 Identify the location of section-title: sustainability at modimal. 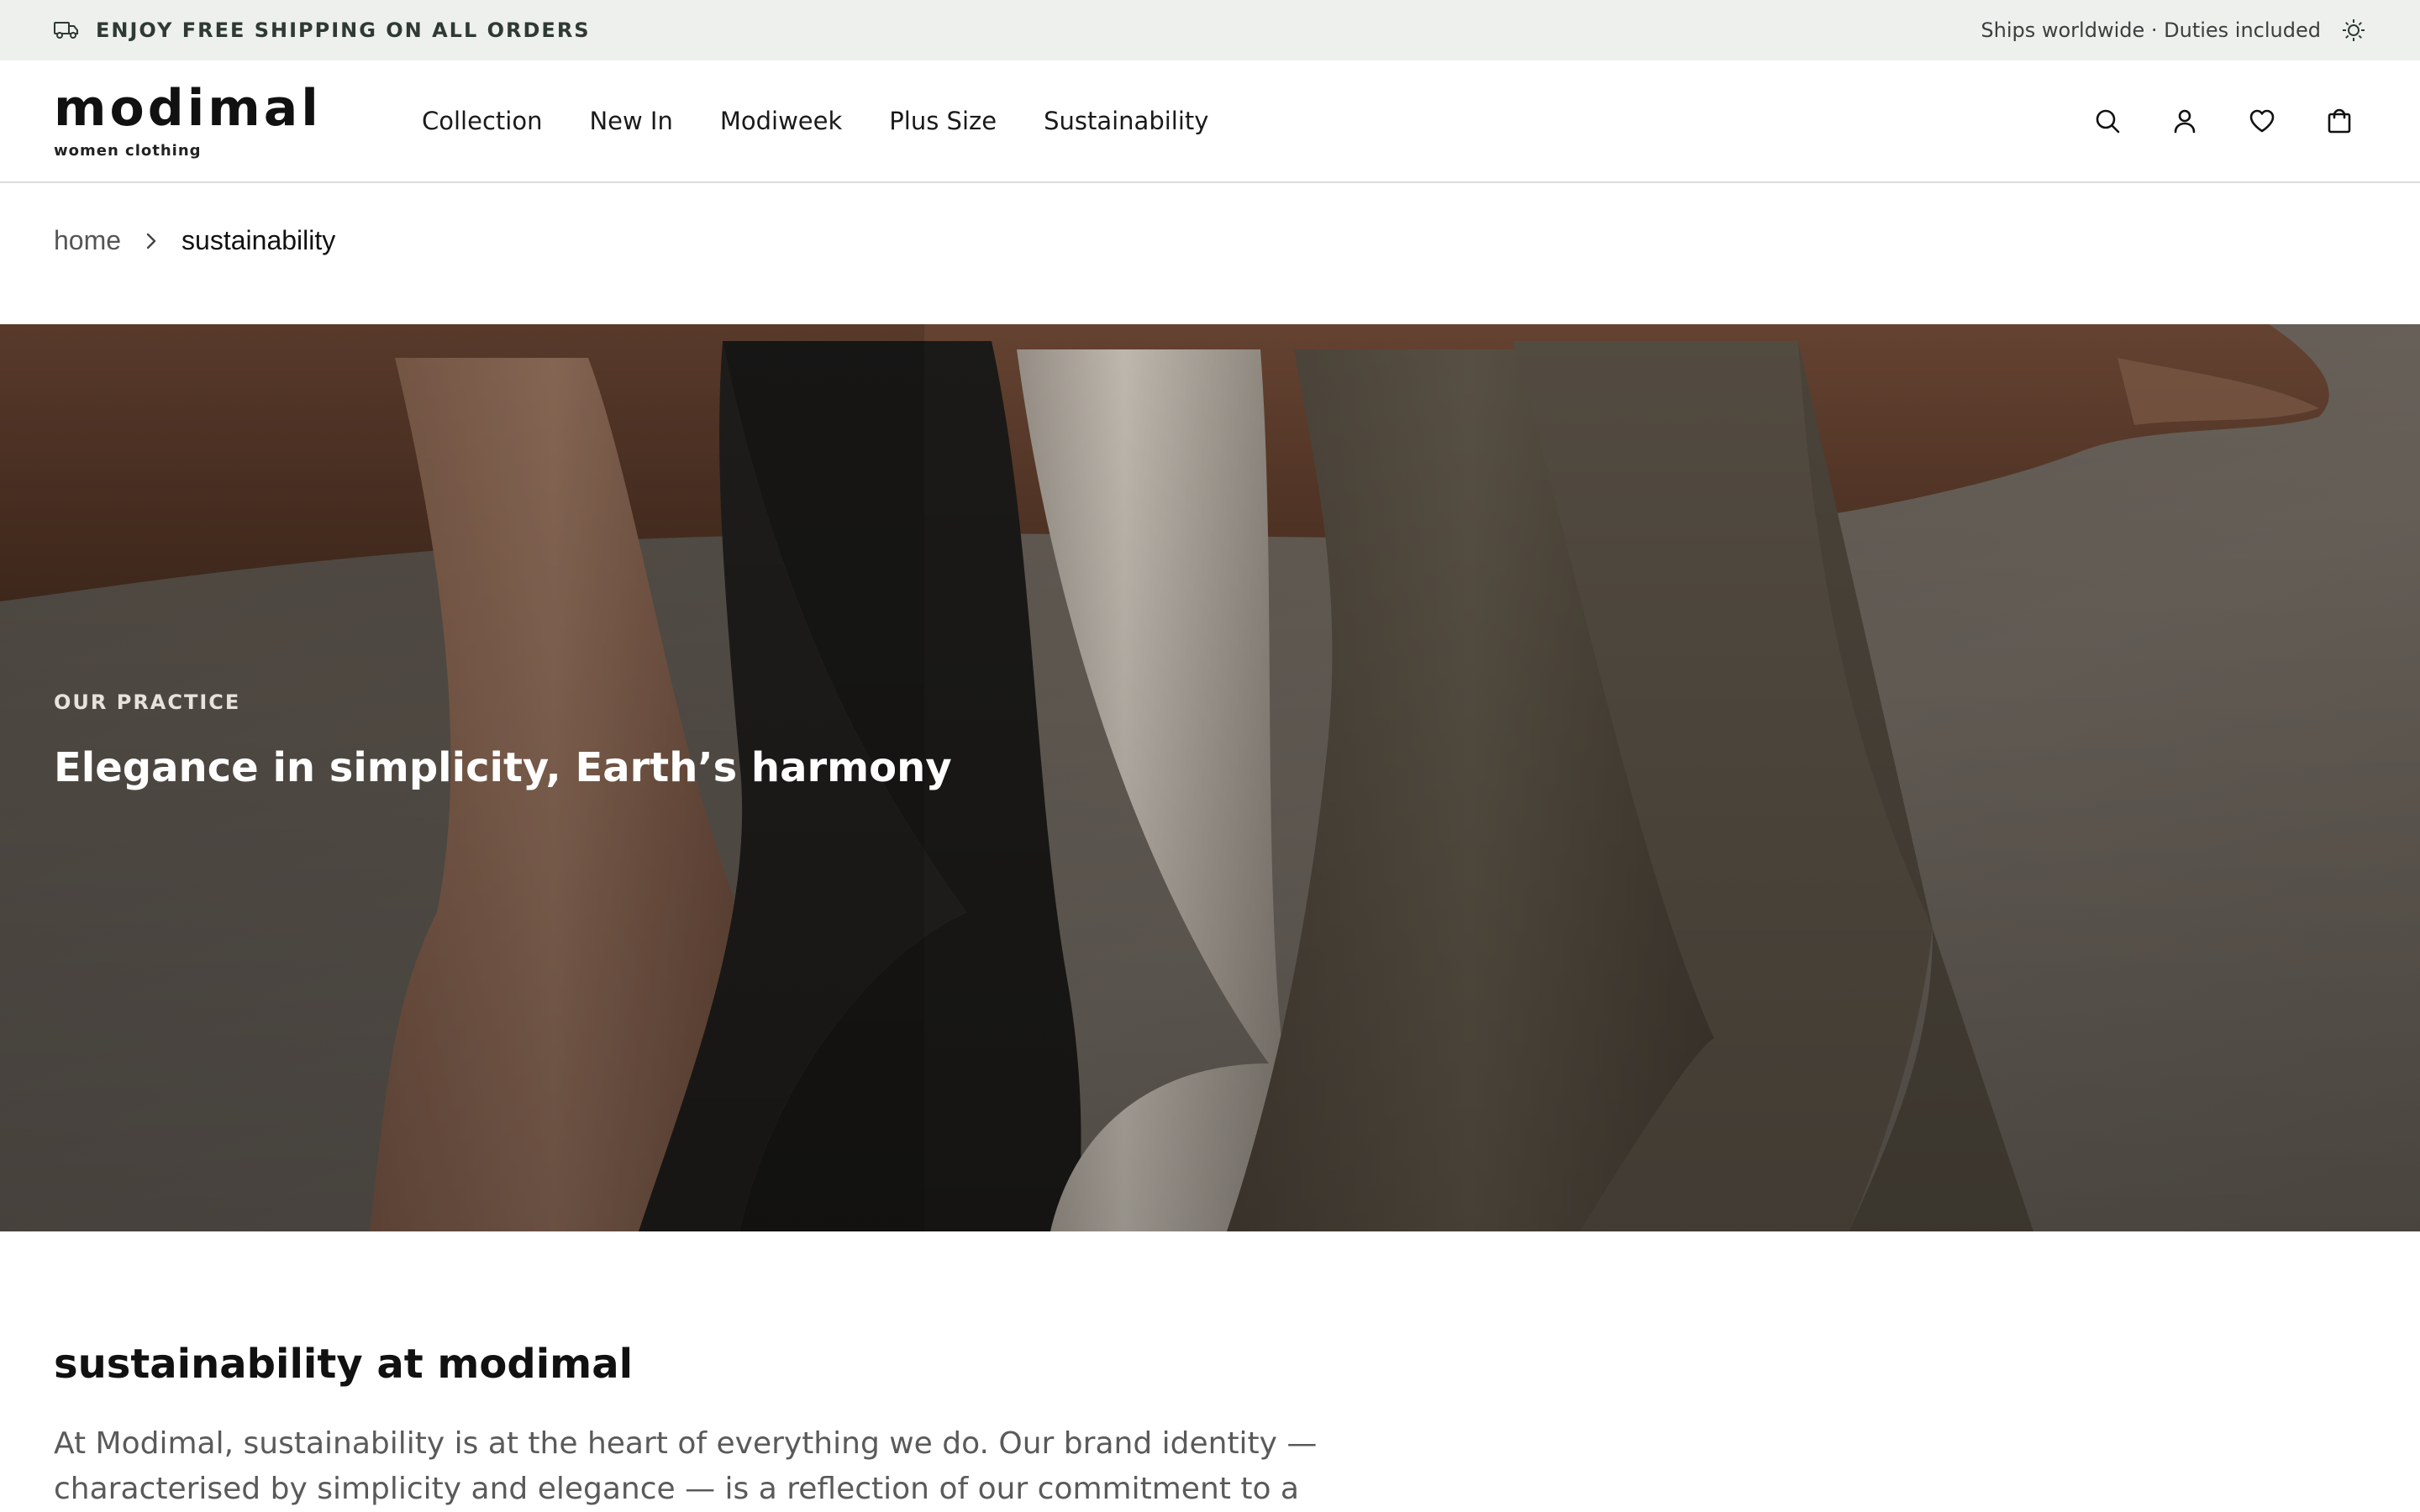
(344, 1364).